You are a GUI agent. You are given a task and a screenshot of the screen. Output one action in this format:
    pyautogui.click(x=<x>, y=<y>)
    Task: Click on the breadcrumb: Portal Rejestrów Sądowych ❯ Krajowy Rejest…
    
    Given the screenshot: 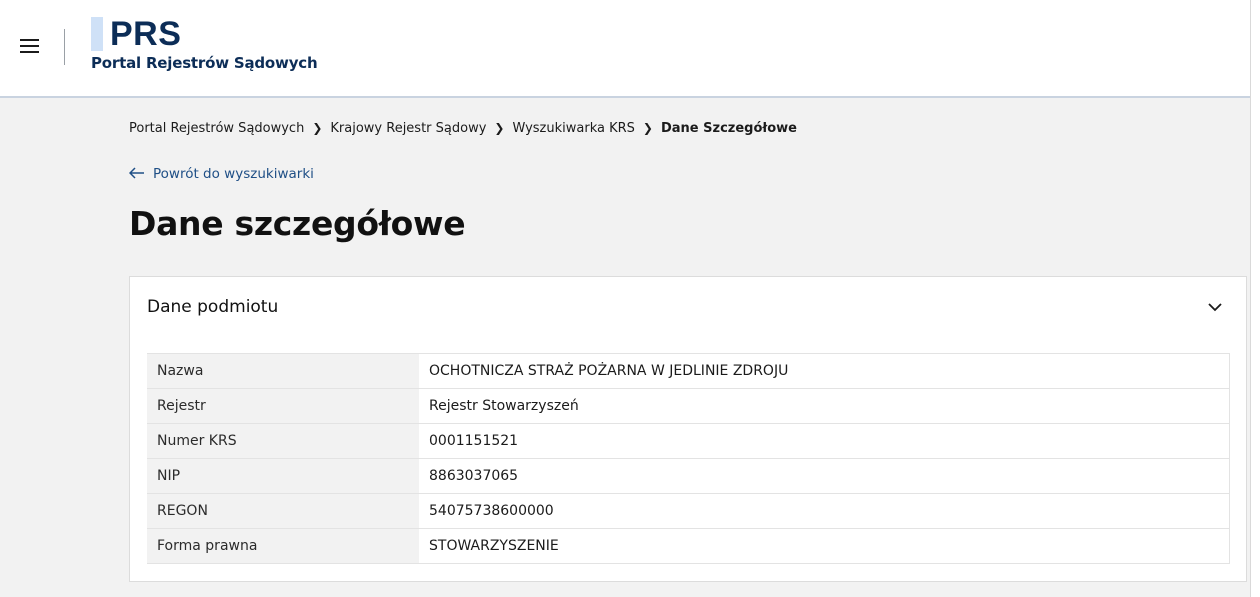 What is the action you would take?
    pyautogui.click(x=463, y=128)
    